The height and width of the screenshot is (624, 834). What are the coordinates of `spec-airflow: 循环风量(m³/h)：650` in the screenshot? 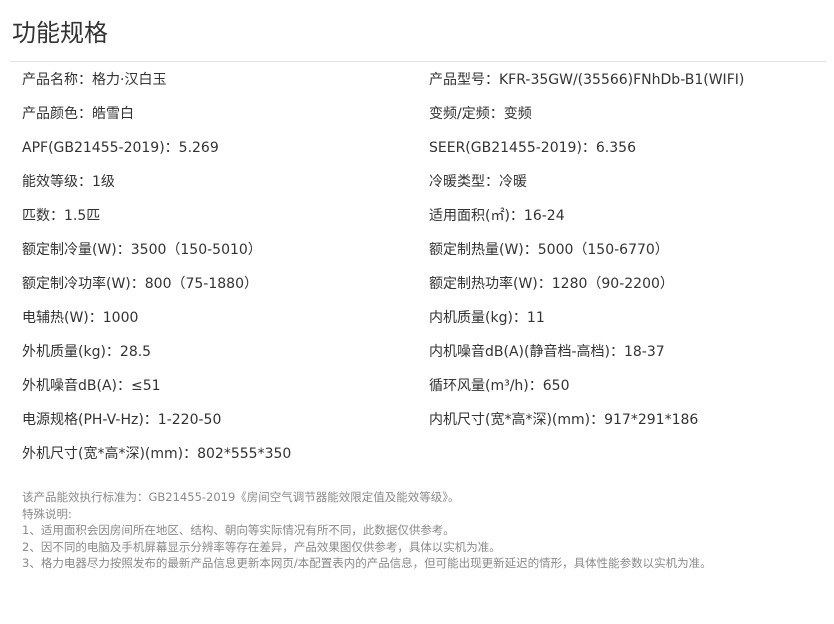 It's located at (499, 386).